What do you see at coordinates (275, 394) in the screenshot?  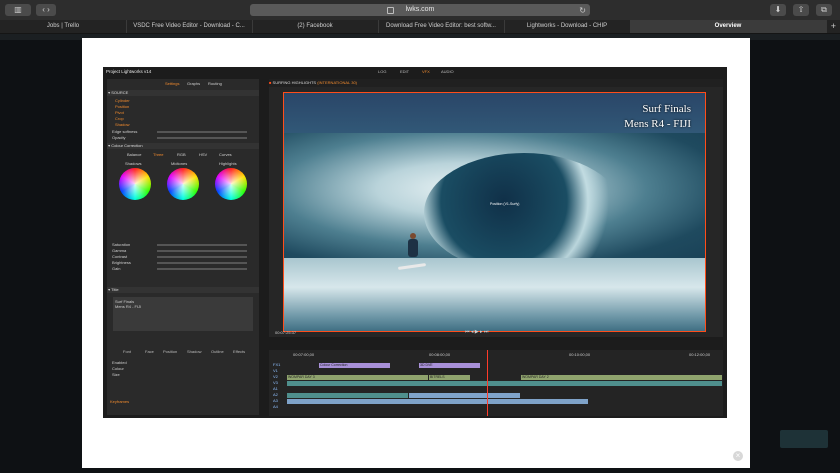 I see `track-label-a2: A2` at bounding box center [275, 394].